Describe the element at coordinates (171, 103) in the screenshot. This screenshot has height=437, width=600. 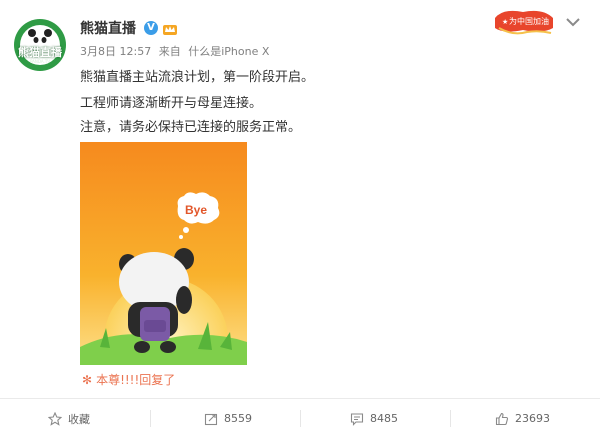
I see `post-text-line: 工程师请逐渐断开与母星连接。` at that location.